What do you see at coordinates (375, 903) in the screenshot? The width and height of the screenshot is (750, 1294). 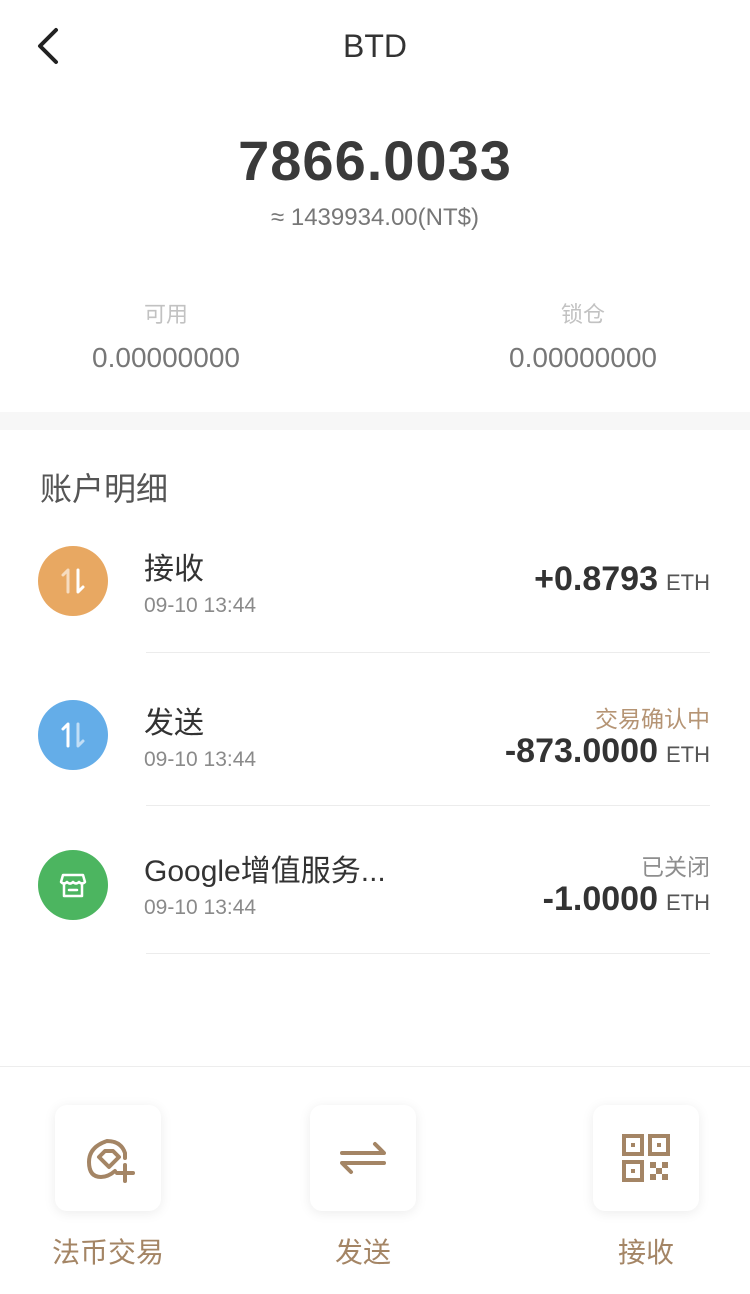 I see `list-item: Google增值服务... 09-10 13:44 已关闭 -1.0000 ETH` at bounding box center [375, 903].